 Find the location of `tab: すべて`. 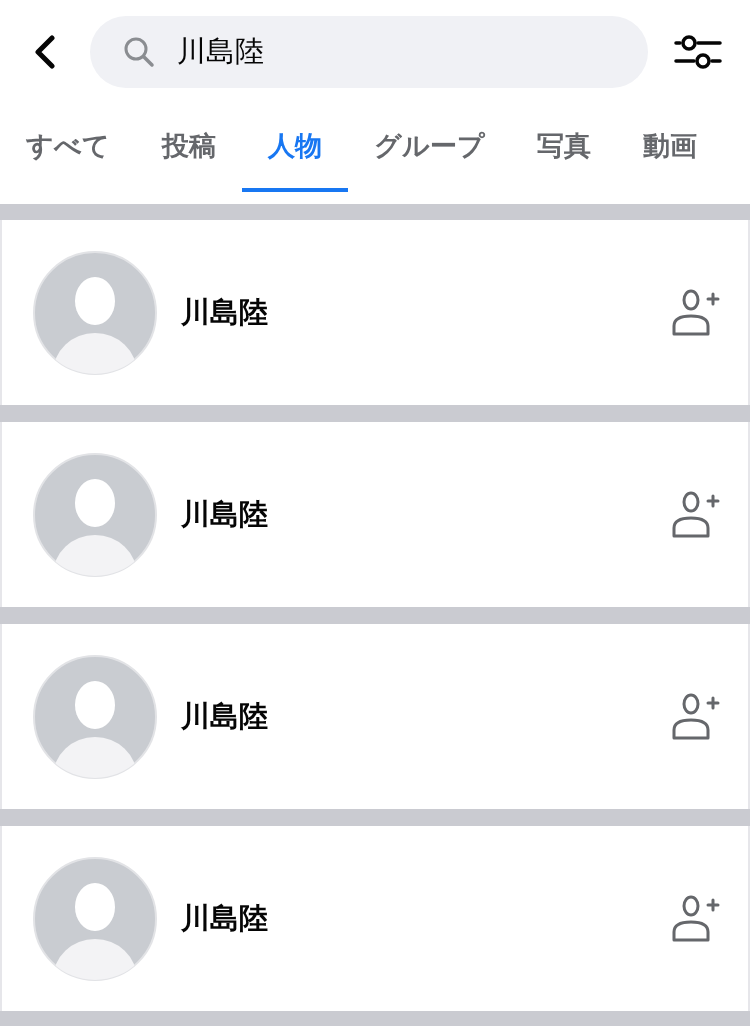

tab: すべて is located at coordinates (68, 148).